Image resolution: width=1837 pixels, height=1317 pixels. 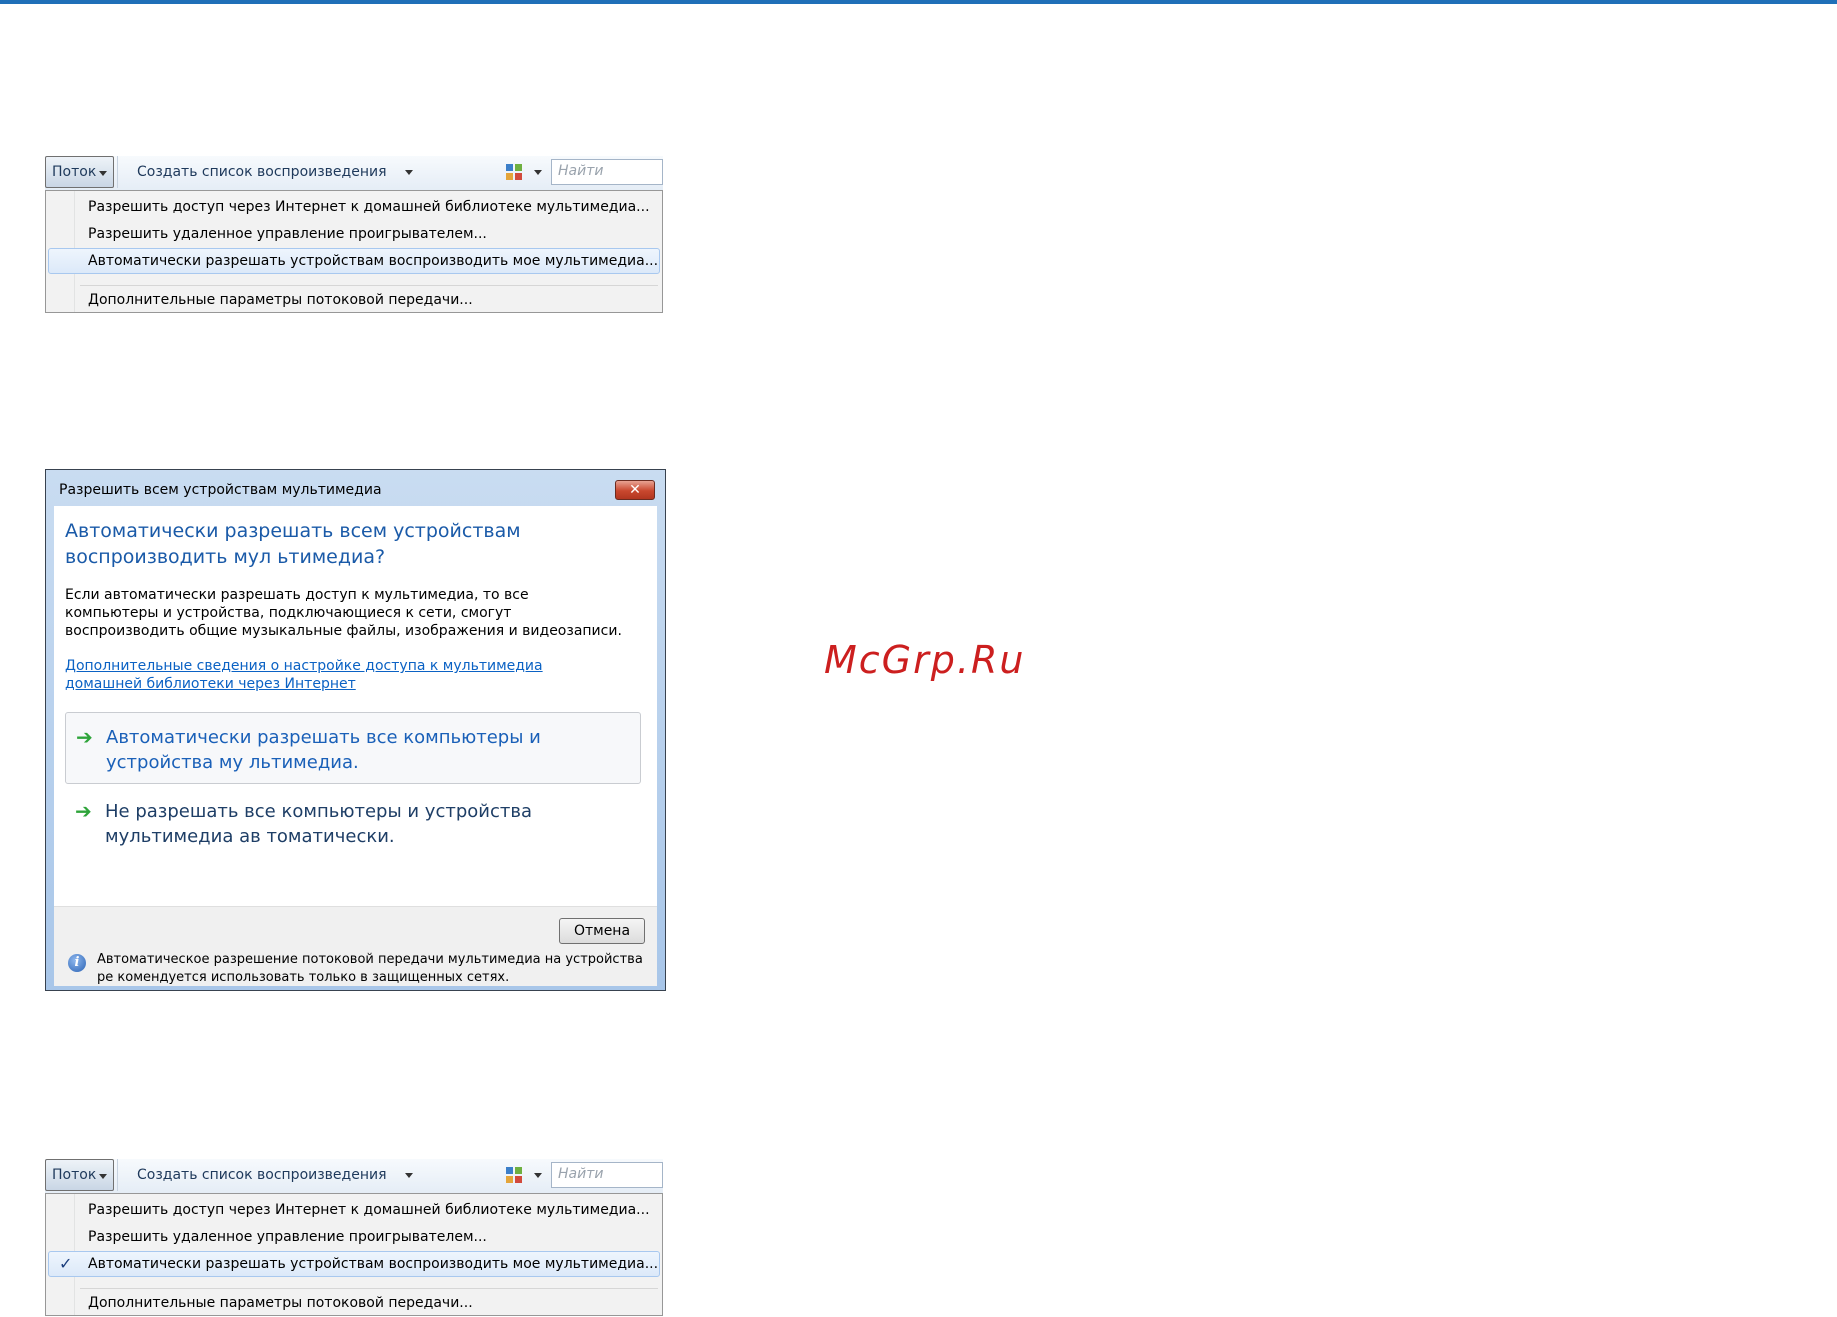 I want to click on dialog-titlebar: Разрешить всем устройствам мультимедиа ✕, so click(x=355, y=488).